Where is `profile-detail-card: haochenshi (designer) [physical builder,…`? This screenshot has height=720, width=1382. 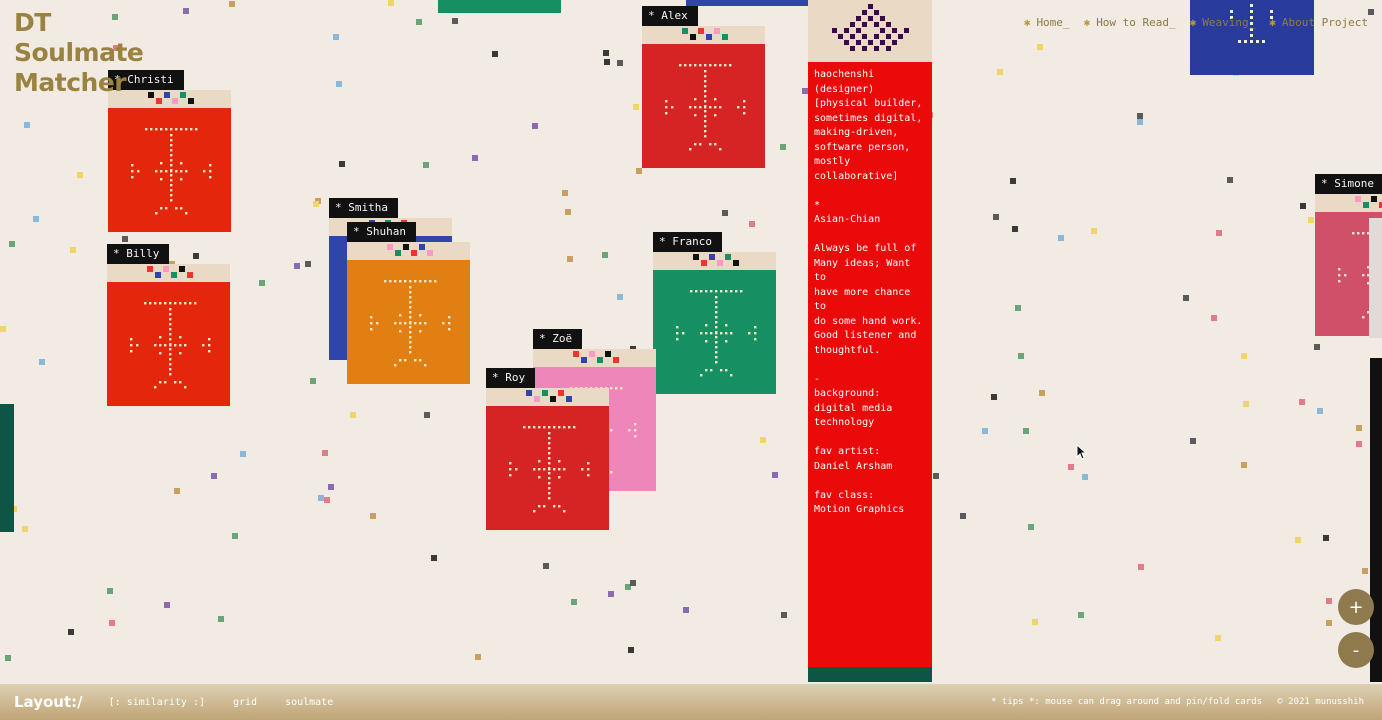 profile-detail-card: haochenshi (designer) [physical builder,… is located at coordinates (870, 341).